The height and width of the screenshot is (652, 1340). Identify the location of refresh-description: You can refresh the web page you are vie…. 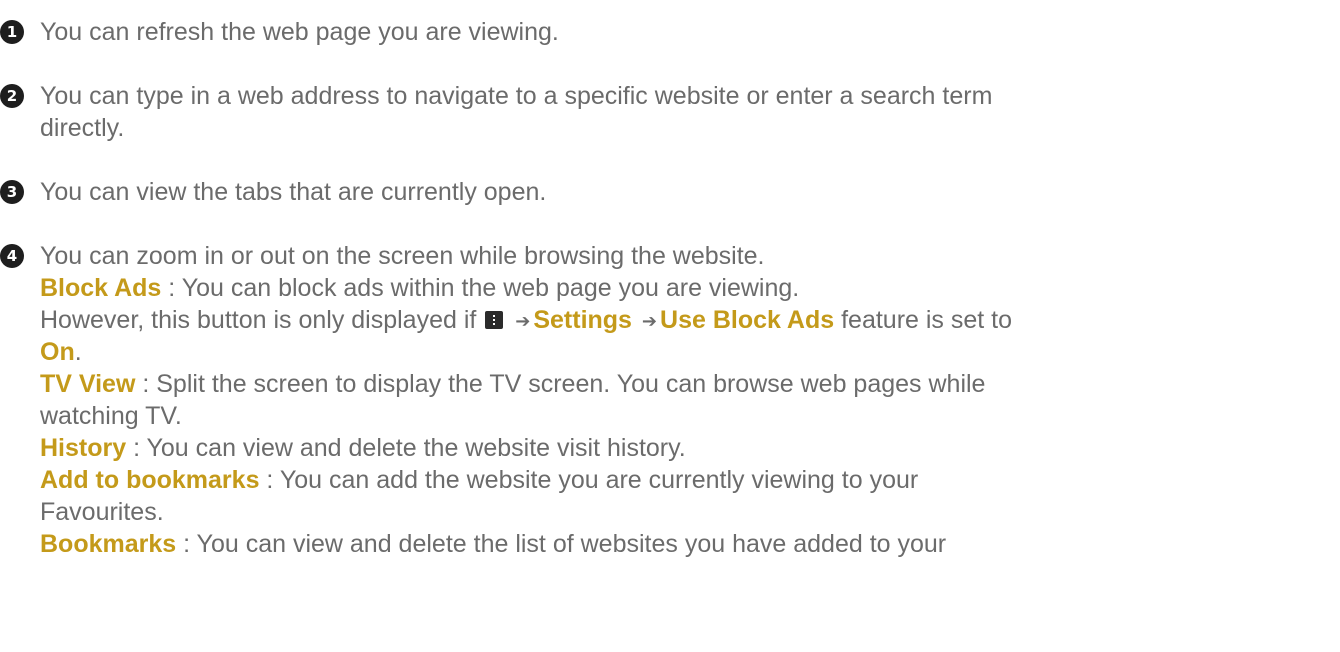
(299, 32).